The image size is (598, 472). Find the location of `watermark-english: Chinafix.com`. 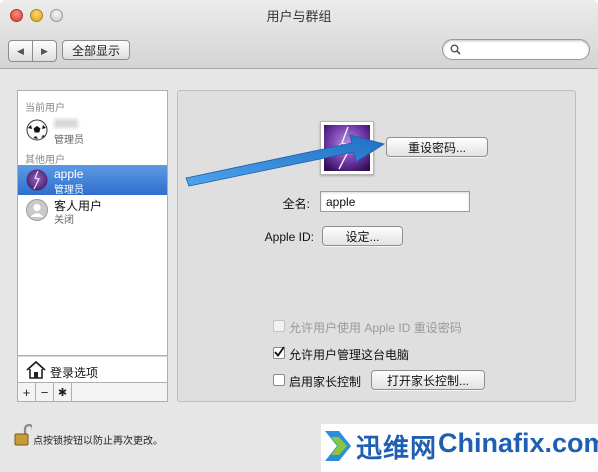

watermark-english: Chinafix.com is located at coordinates (518, 443).